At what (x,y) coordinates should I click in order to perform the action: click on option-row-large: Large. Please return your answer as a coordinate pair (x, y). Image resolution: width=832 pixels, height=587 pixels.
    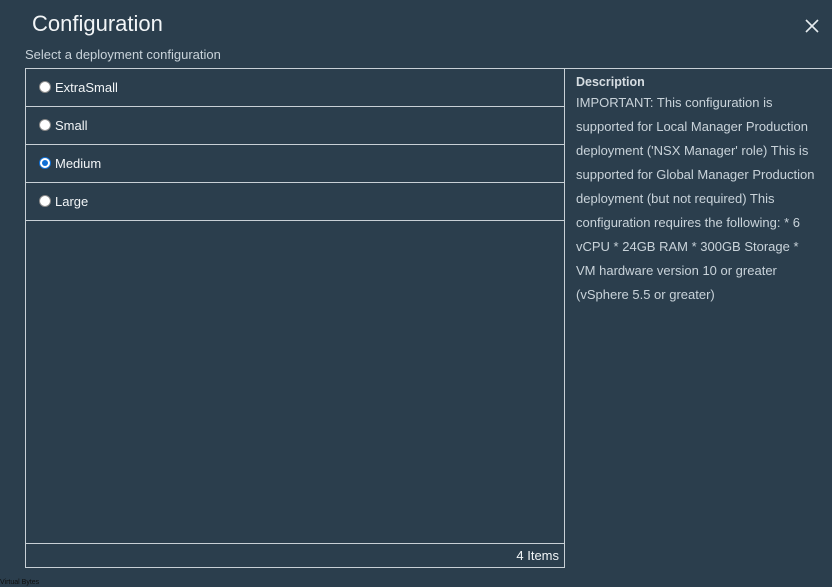
    Looking at the image, I should click on (295, 202).